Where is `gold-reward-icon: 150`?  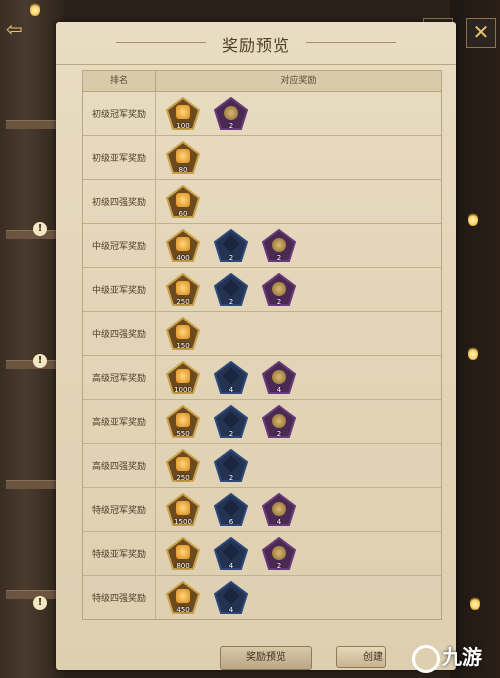 gold-reward-icon: 150 is located at coordinates (183, 333).